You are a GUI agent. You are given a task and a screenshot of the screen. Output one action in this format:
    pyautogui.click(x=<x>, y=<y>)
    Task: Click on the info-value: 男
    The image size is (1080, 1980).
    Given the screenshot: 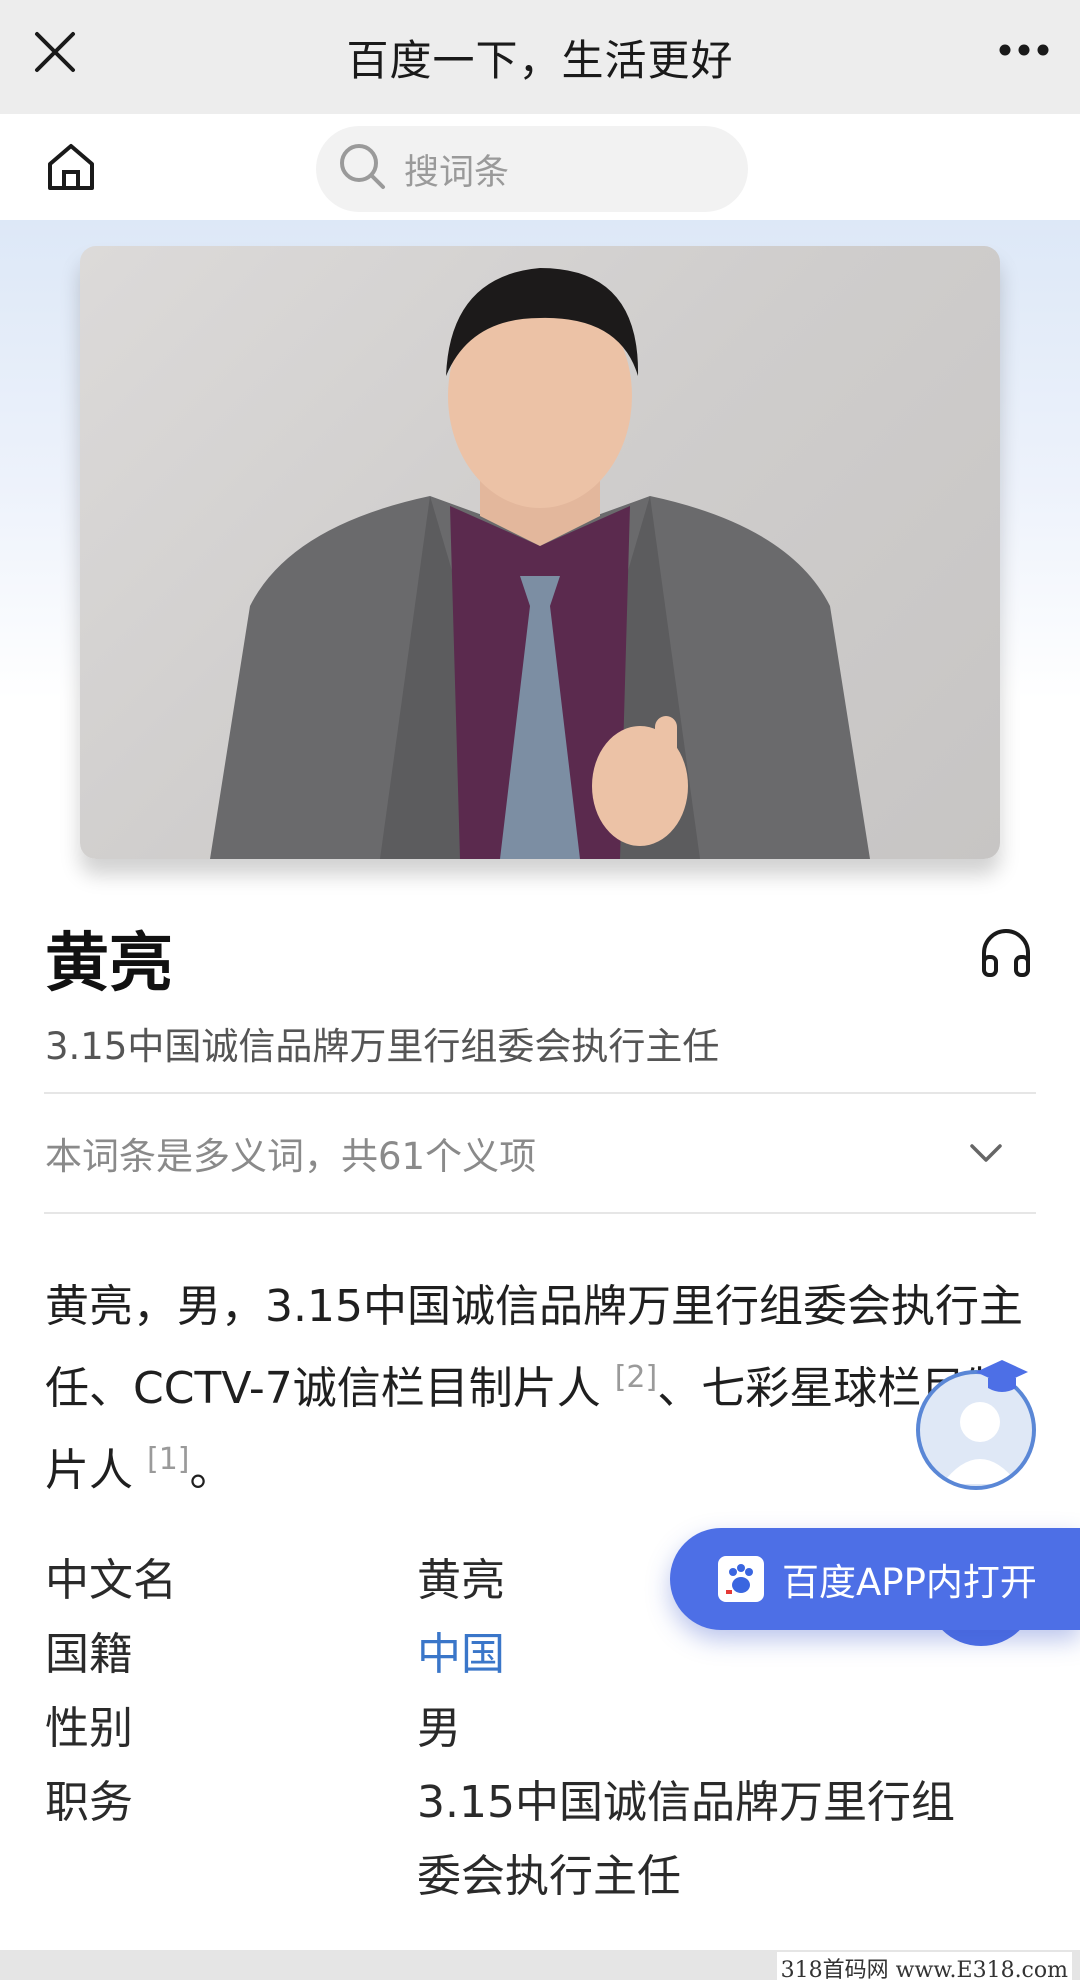 What is the action you would take?
    pyautogui.click(x=439, y=1728)
    